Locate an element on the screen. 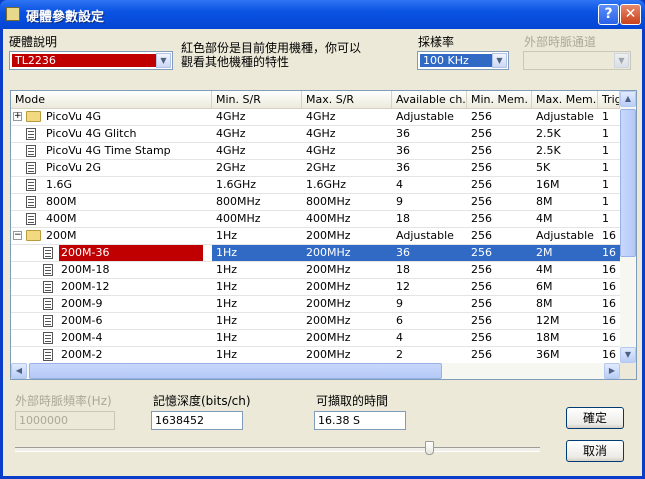  table-row: 1.6G 1.6GHz 1.6GHz 4 256 16M 1 is located at coordinates (315, 185).